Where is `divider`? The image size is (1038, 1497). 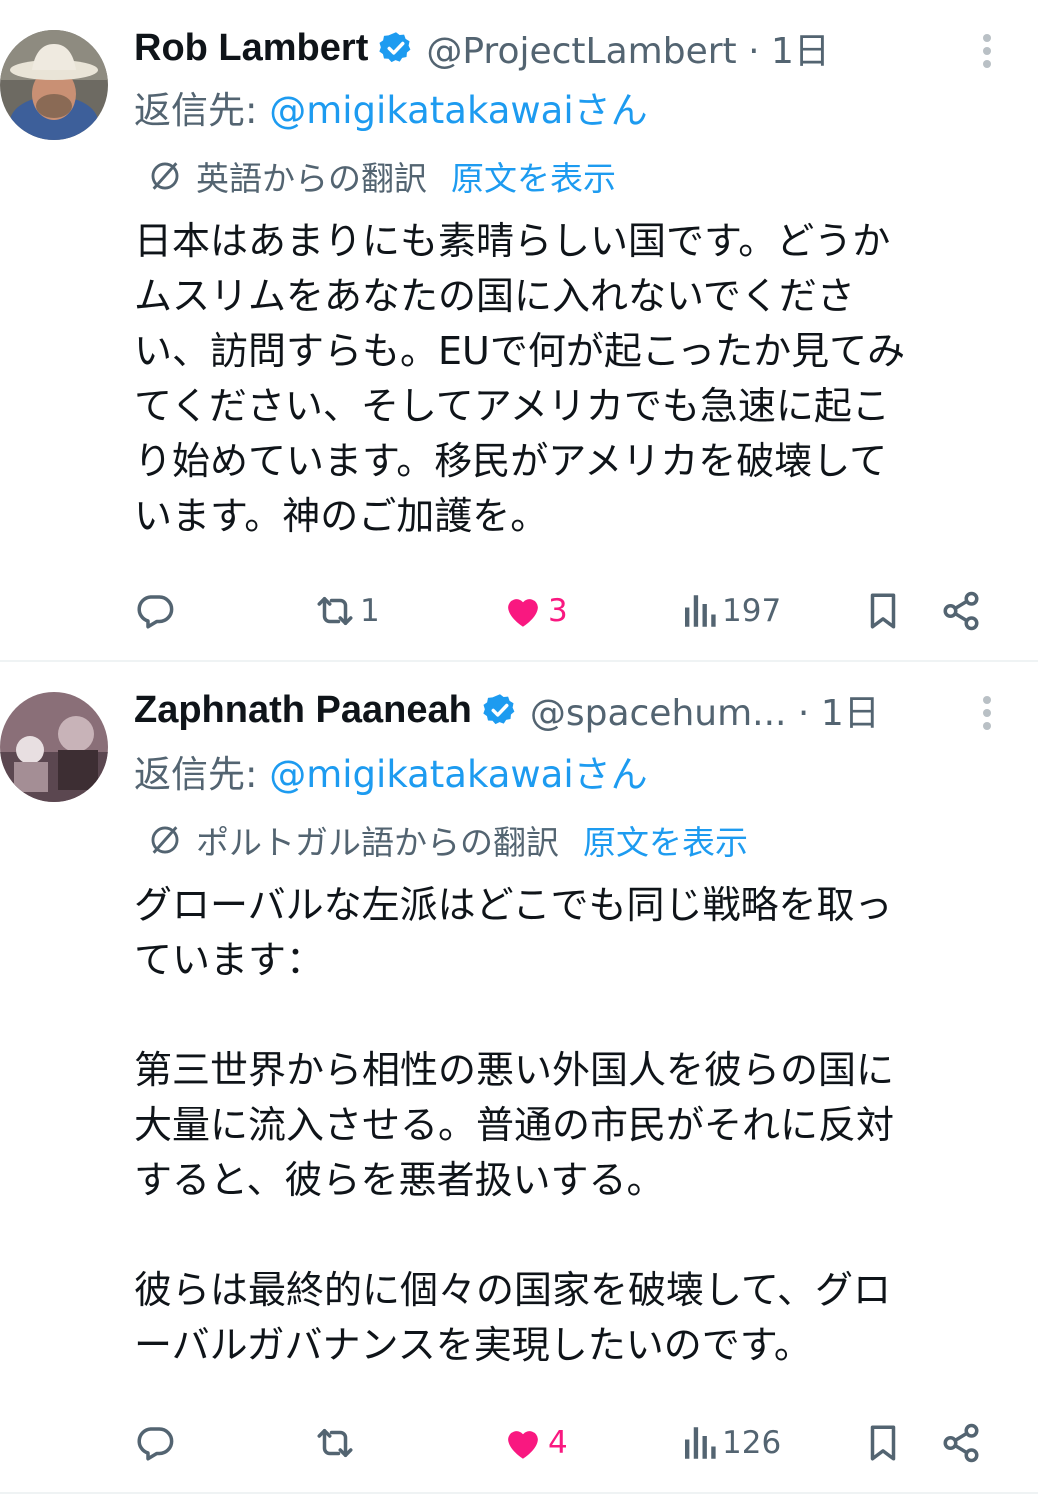
divider is located at coordinates (519, 1493).